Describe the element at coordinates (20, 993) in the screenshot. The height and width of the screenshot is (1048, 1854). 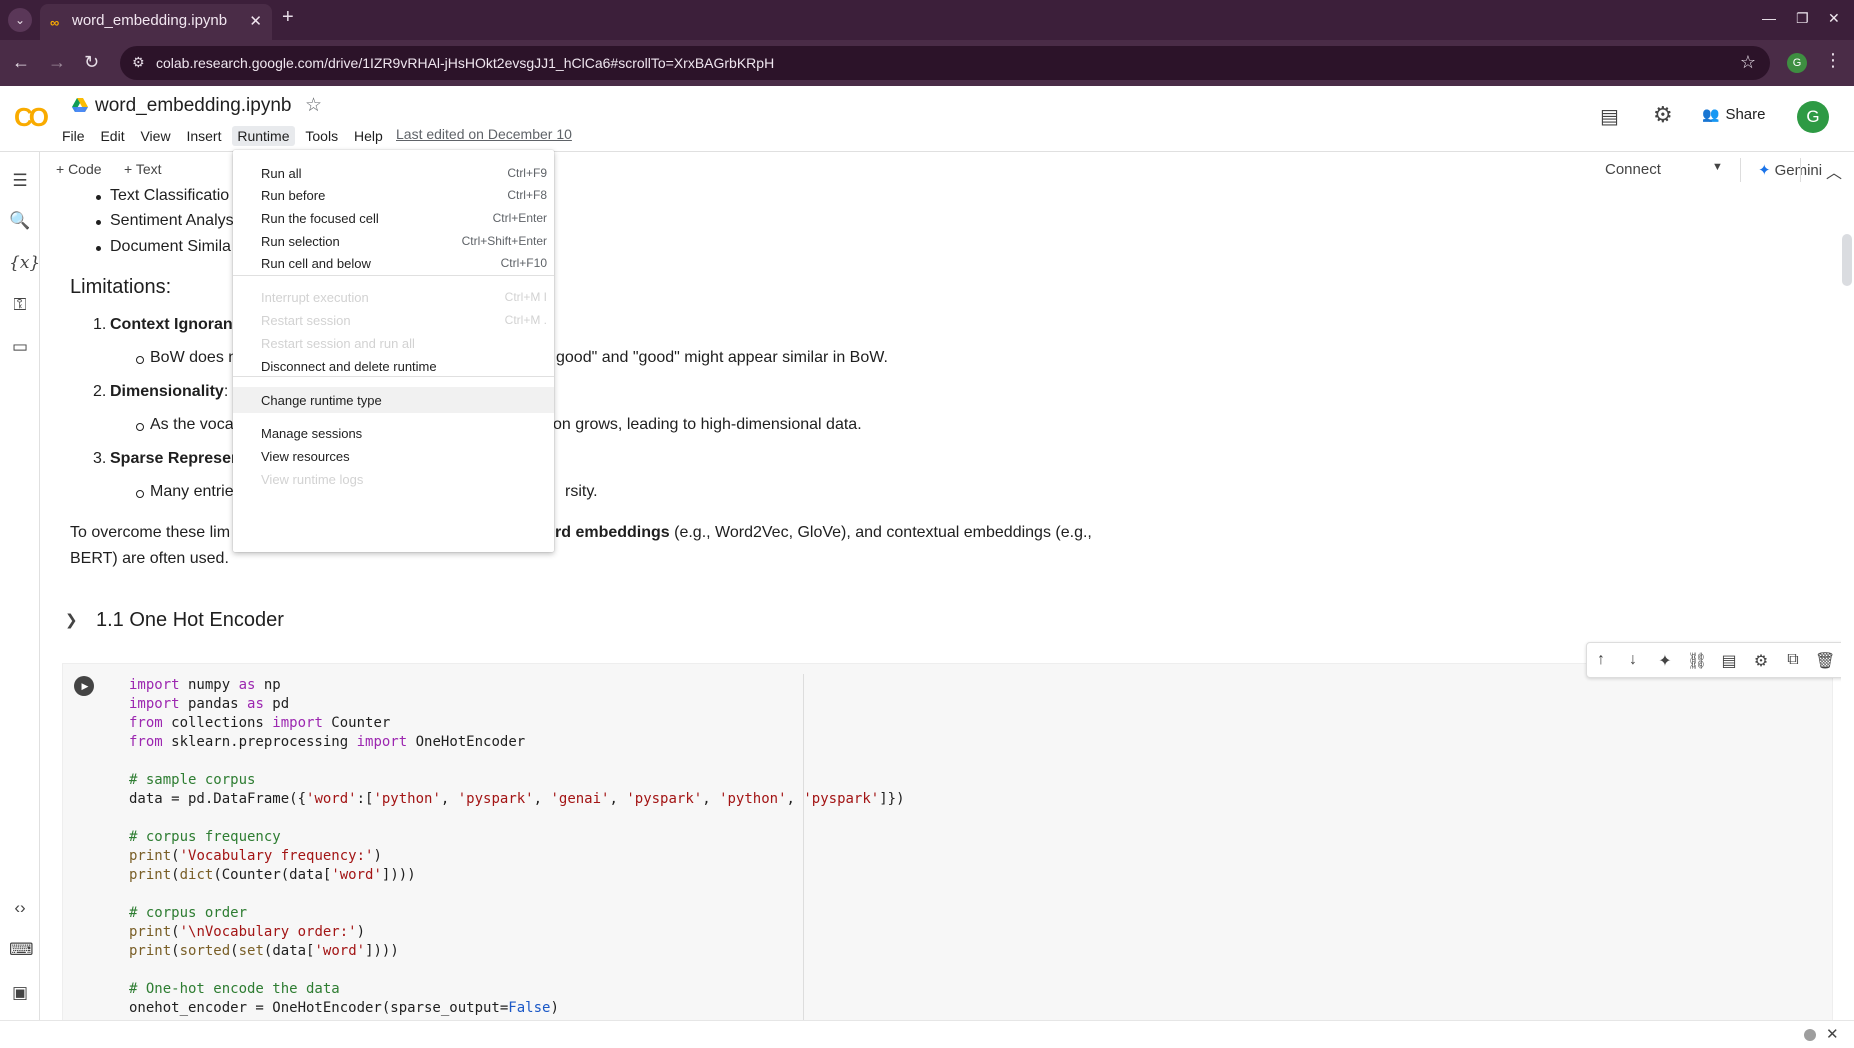
I see `terminal-icon: ▣` at that location.